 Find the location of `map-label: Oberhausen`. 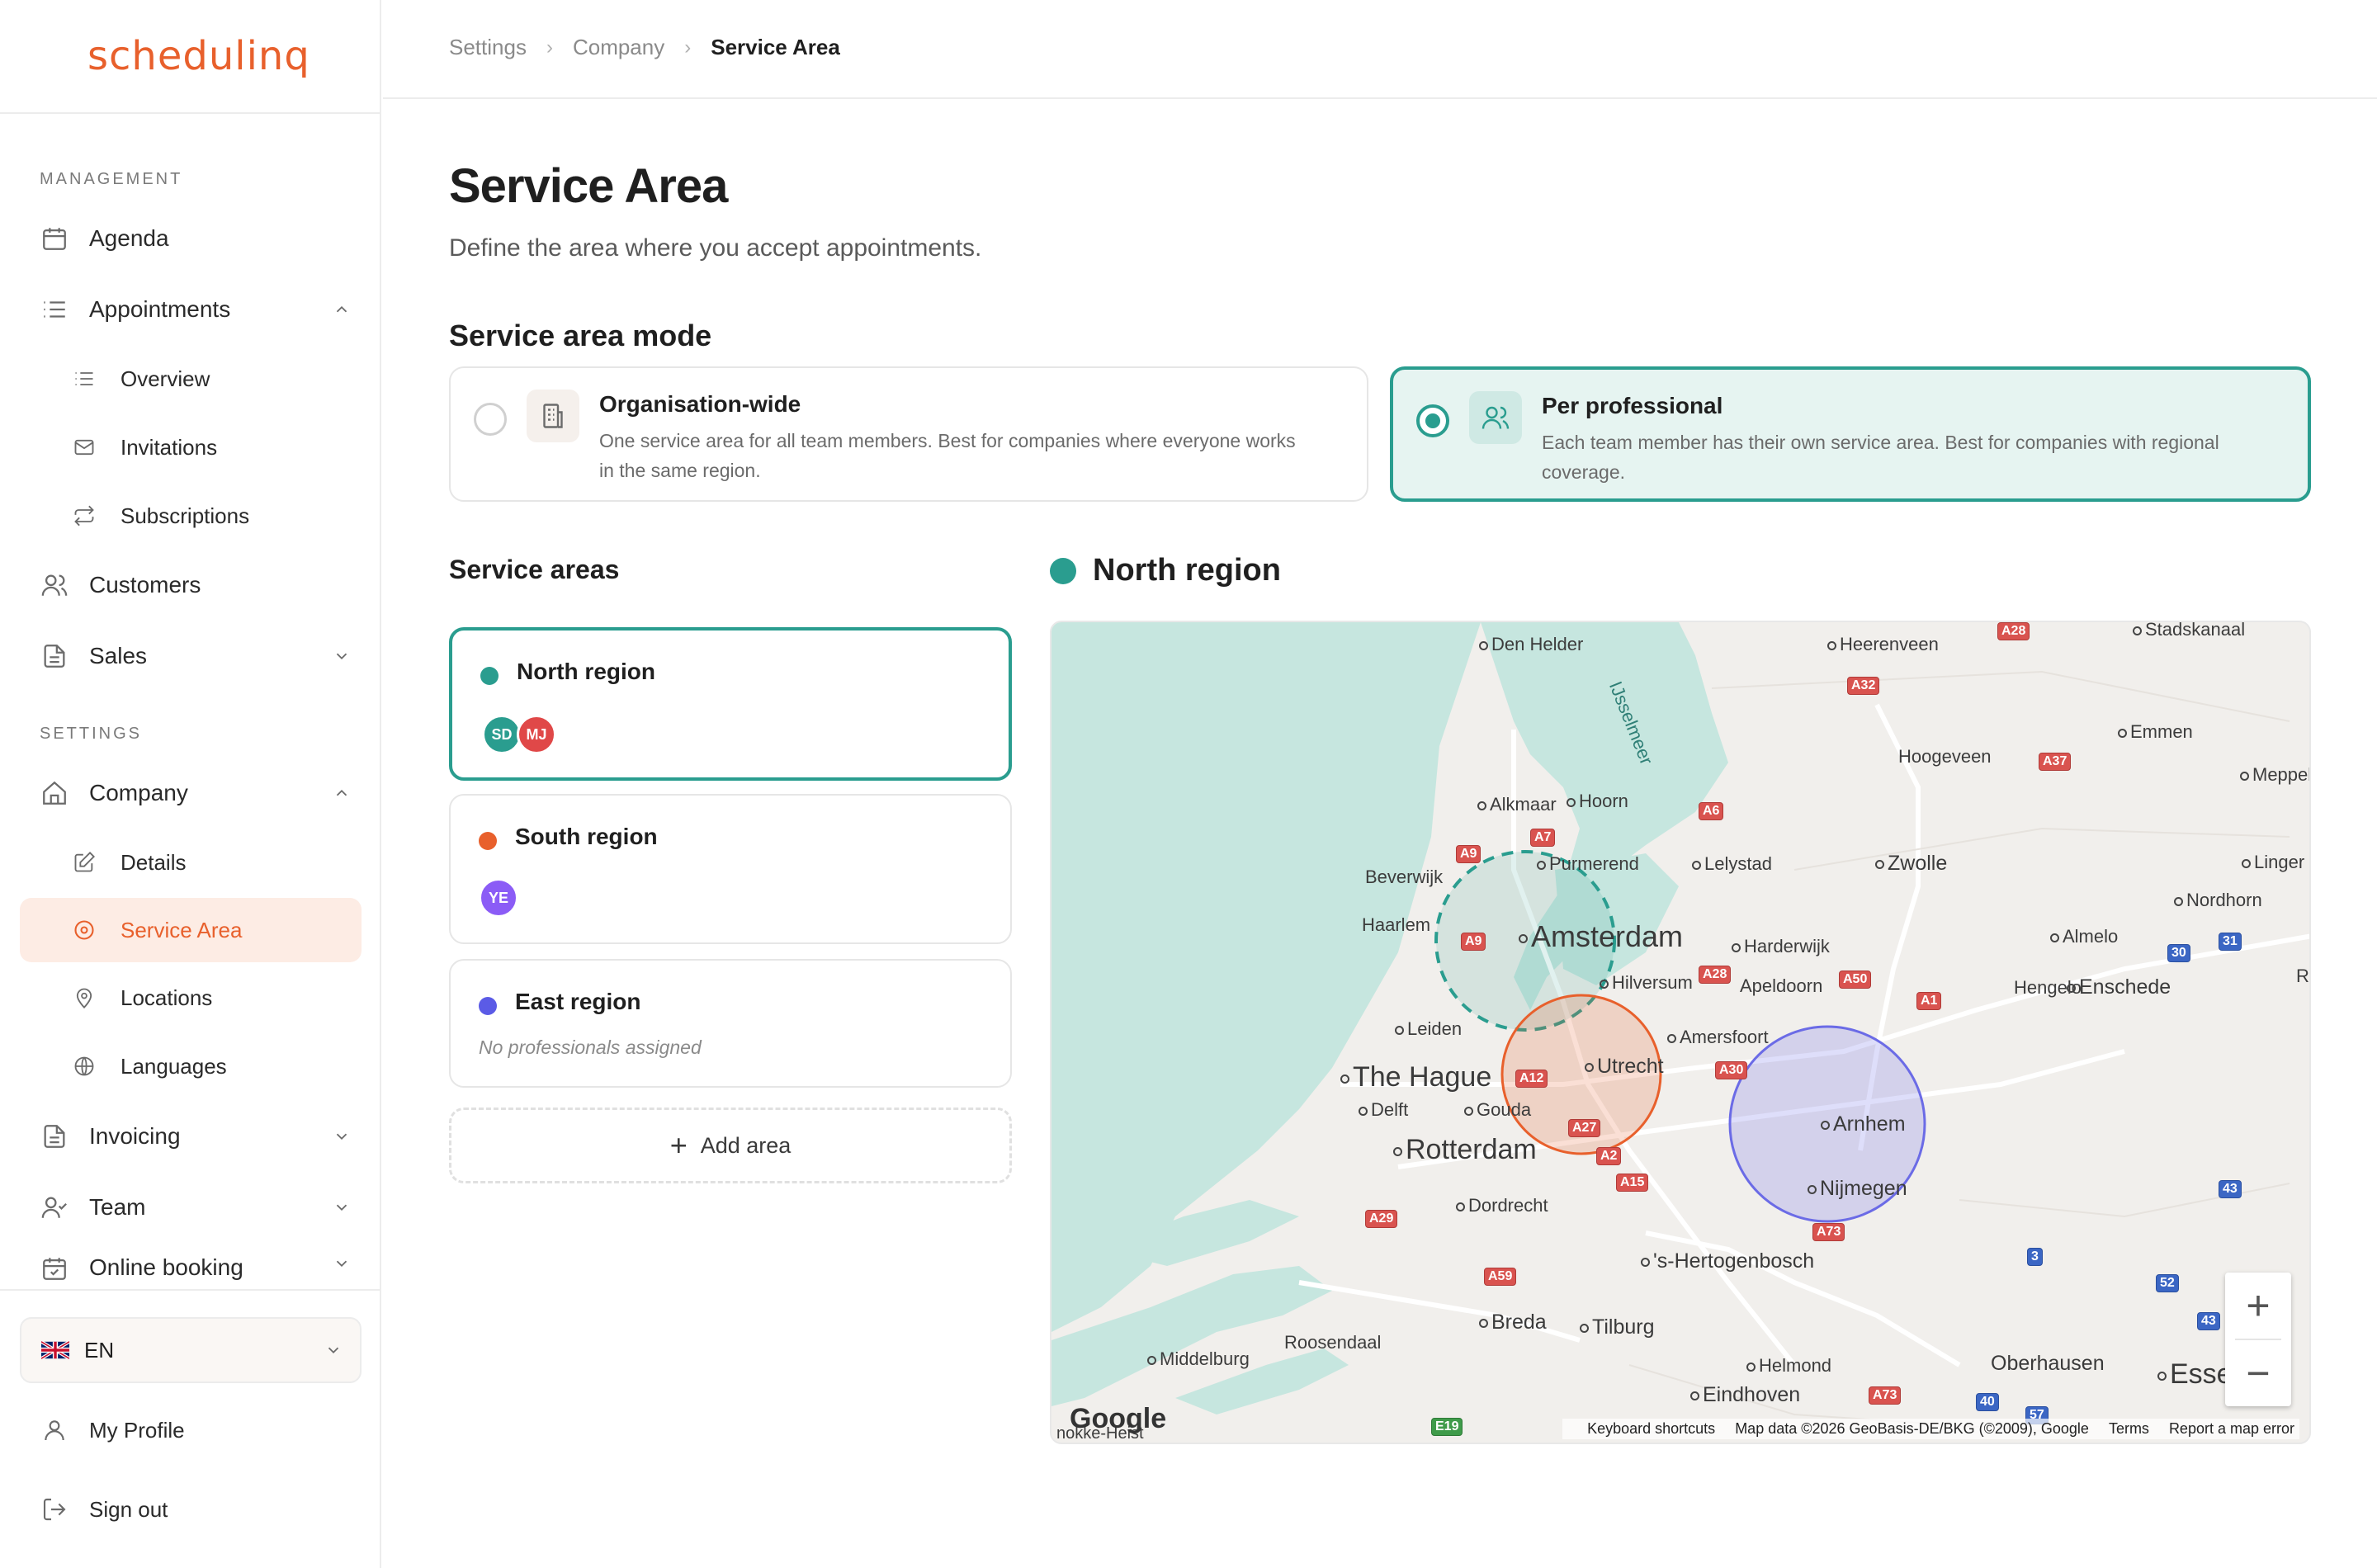

map-label: Oberhausen is located at coordinates (2048, 1363).